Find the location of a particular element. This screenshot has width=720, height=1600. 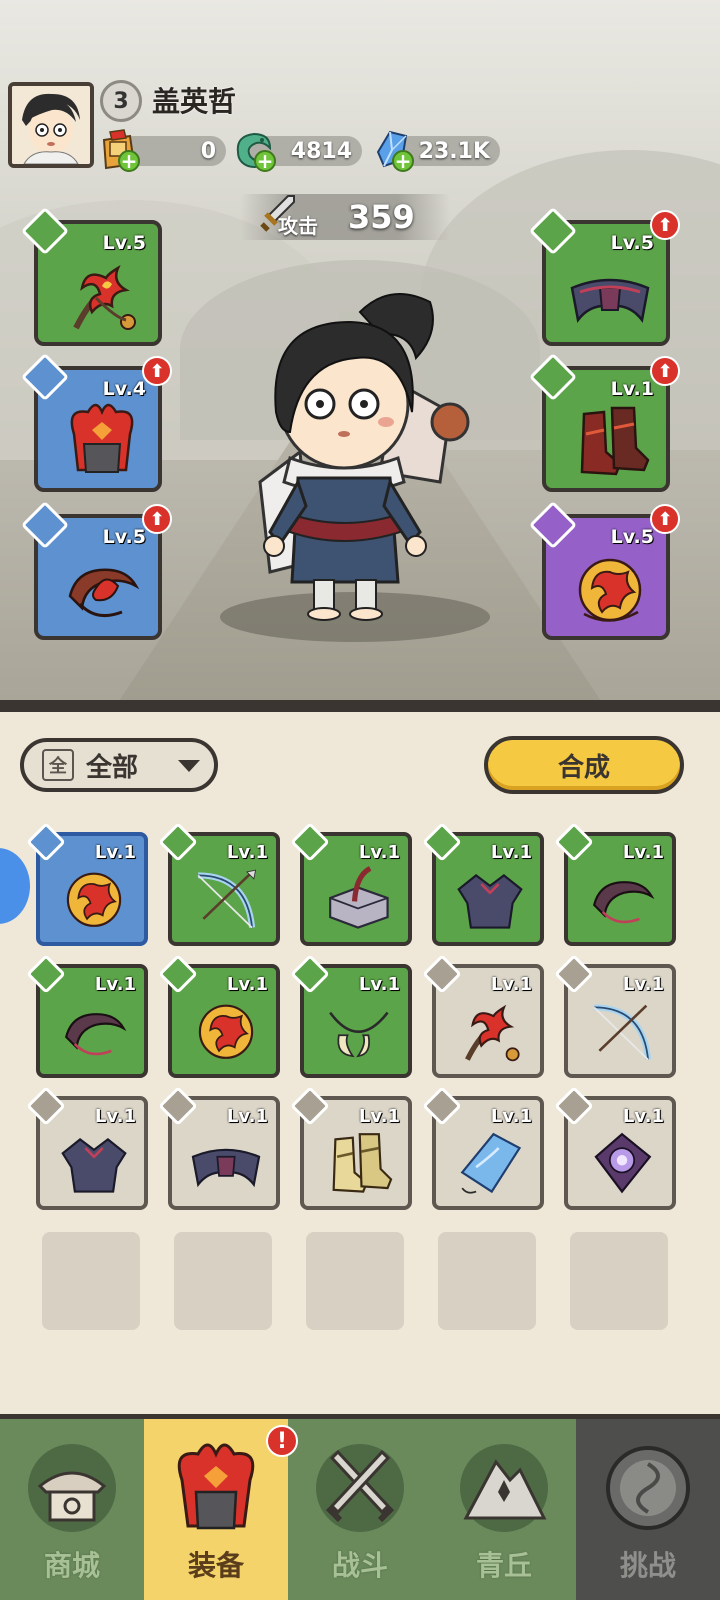

shop-icon is located at coordinates (72, 1488).